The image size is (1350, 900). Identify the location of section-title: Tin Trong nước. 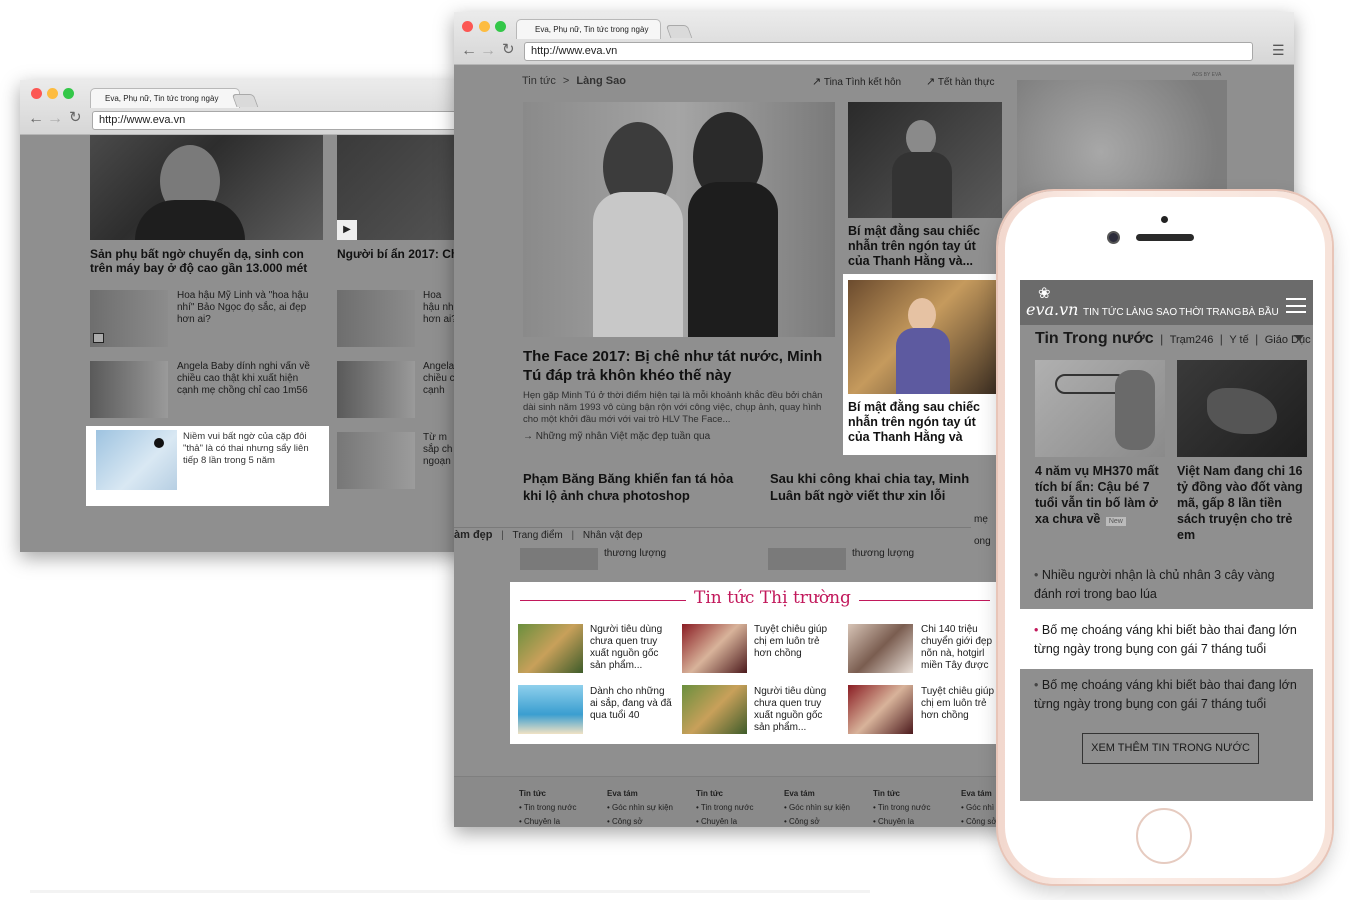
(1094, 338).